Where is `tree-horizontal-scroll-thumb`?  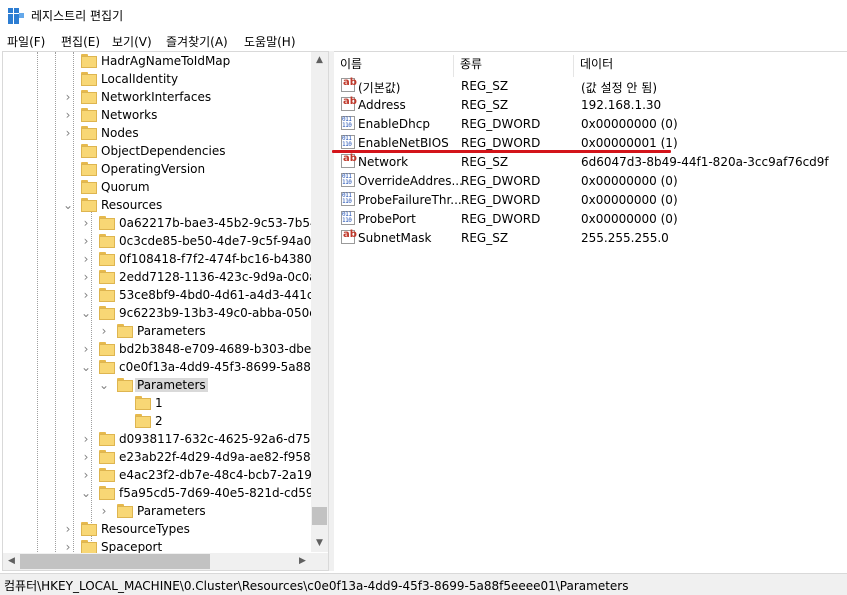 tree-horizontal-scroll-thumb is located at coordinates (115, 561).